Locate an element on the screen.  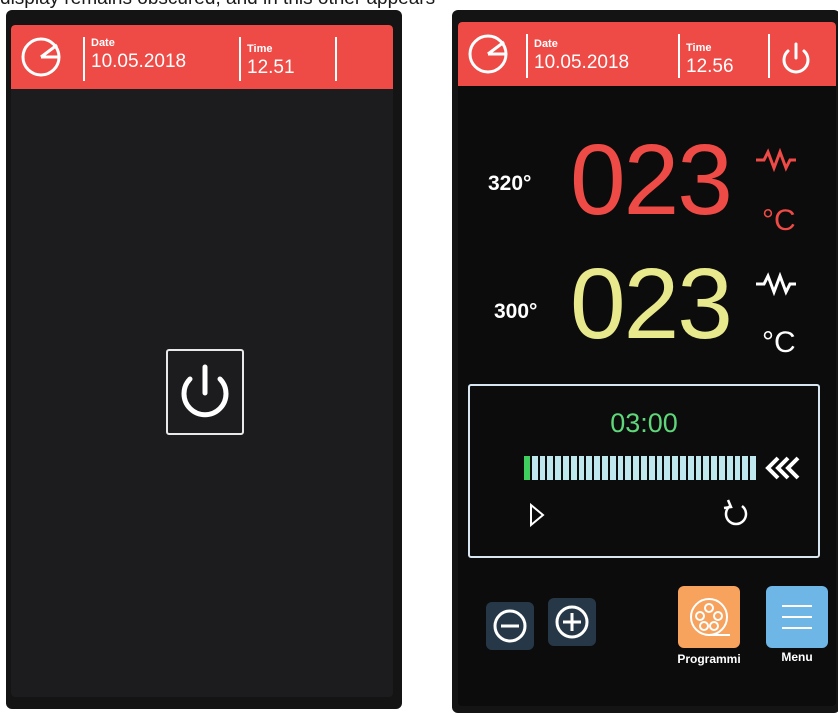
timer-panel: 03:00 is located at coordinates (644, 471).